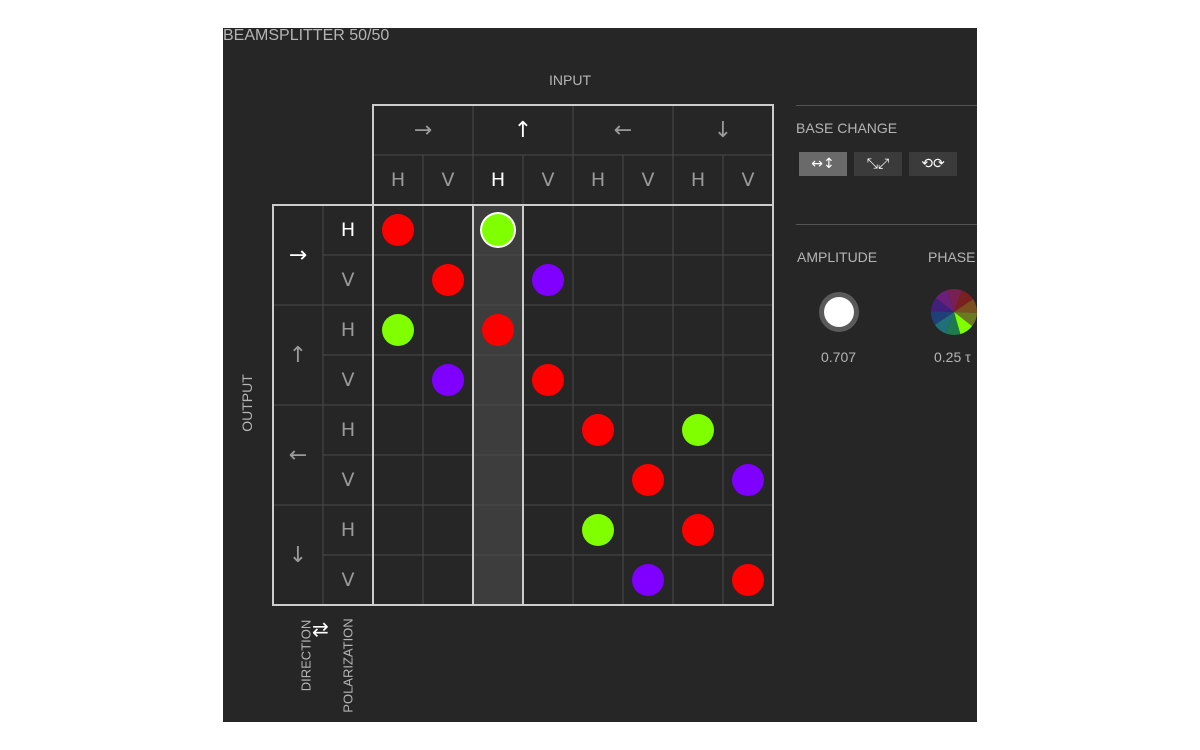  I want to click on amplitude-label: AMPLITUDE, so click(837, 257).